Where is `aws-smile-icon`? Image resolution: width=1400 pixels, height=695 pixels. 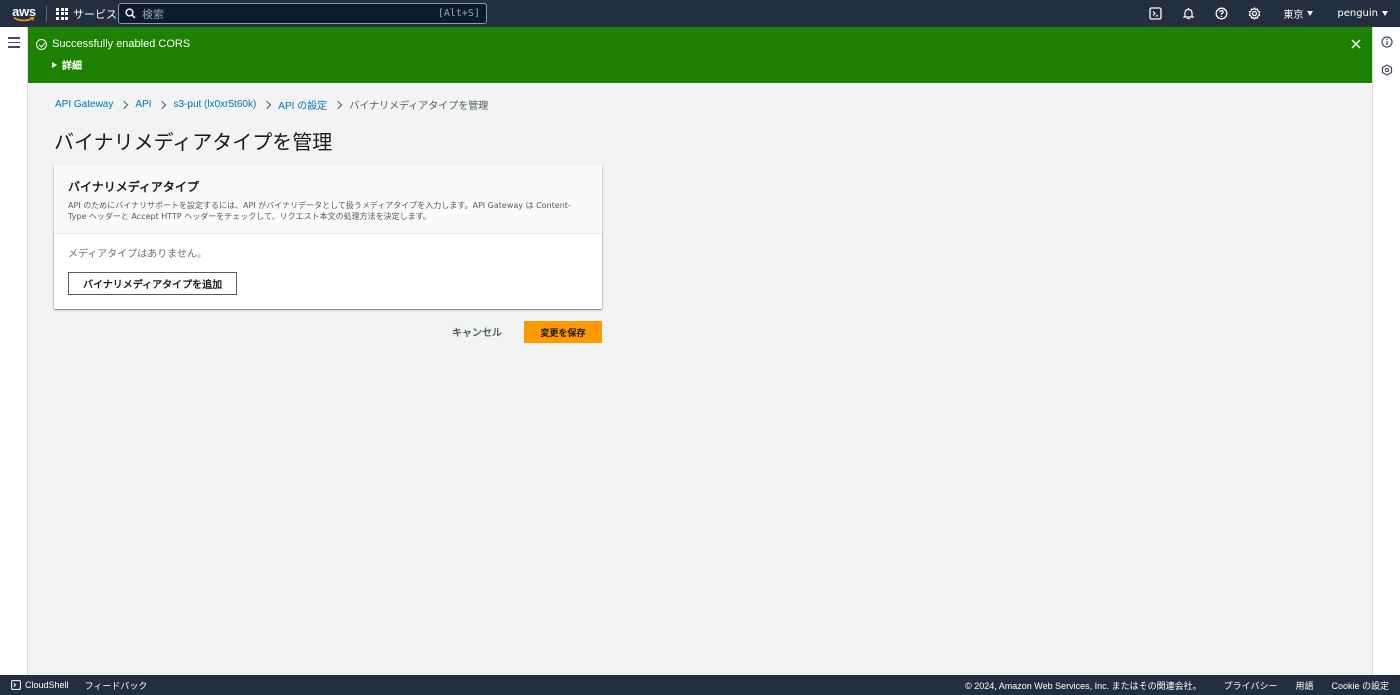 aws-smile-icon is located at coordinates (24, 18).